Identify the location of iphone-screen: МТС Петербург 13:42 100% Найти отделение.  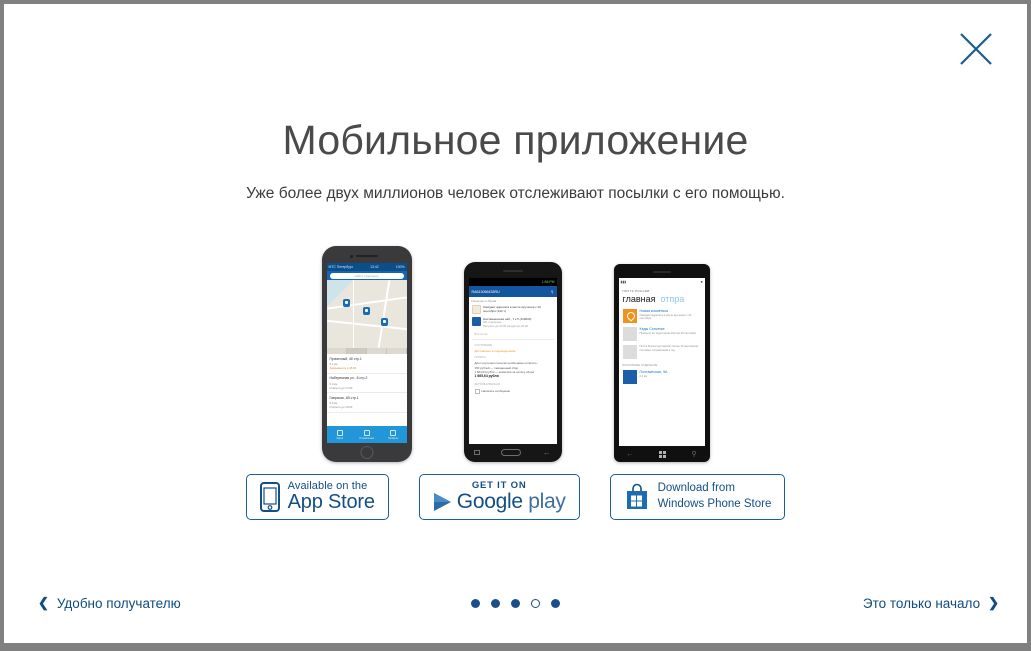
(366, 353).